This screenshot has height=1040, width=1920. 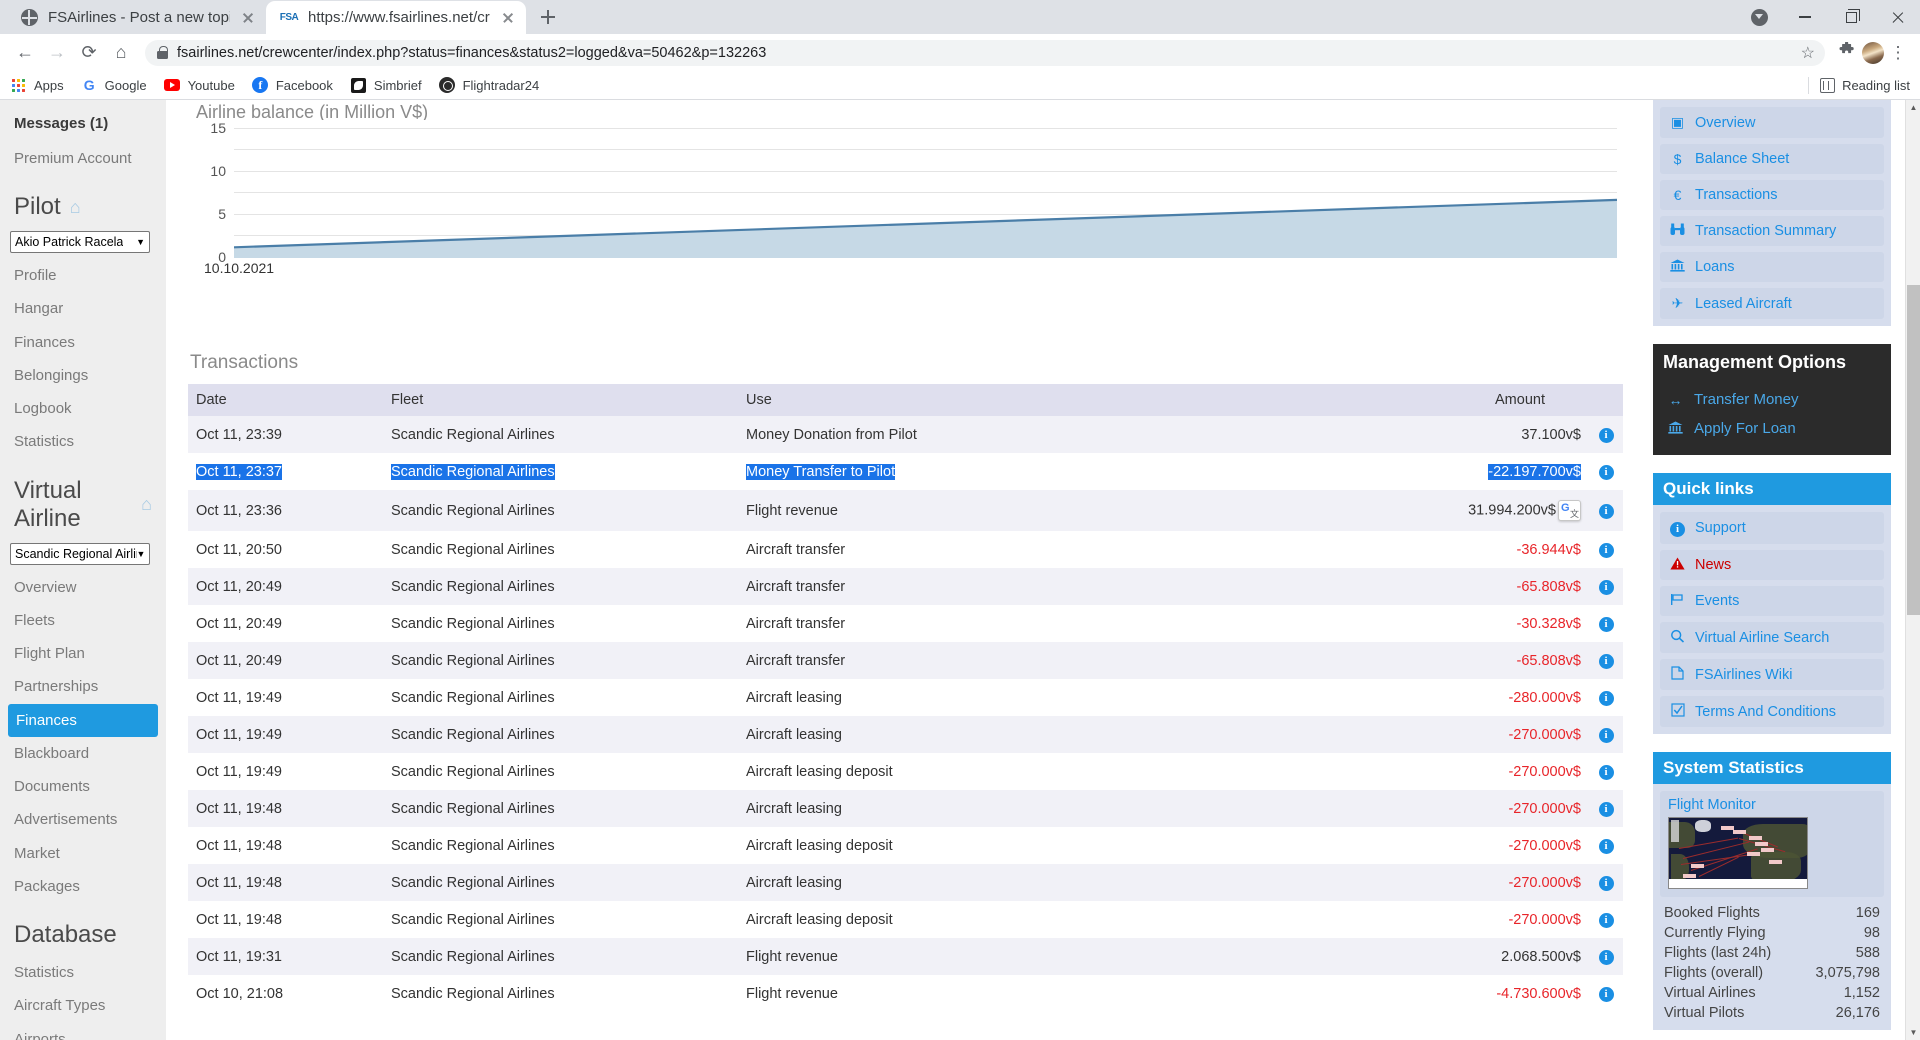 I want to click on close-window-icon, so click(x=1897, y=17).